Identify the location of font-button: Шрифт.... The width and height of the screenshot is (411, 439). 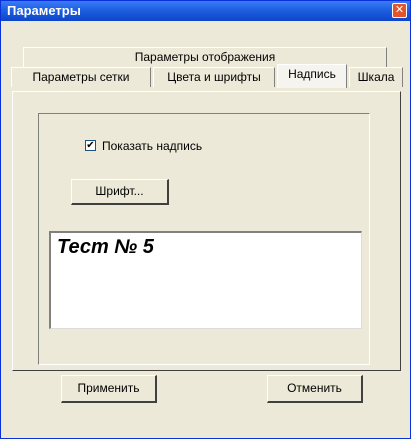
(120, 192).